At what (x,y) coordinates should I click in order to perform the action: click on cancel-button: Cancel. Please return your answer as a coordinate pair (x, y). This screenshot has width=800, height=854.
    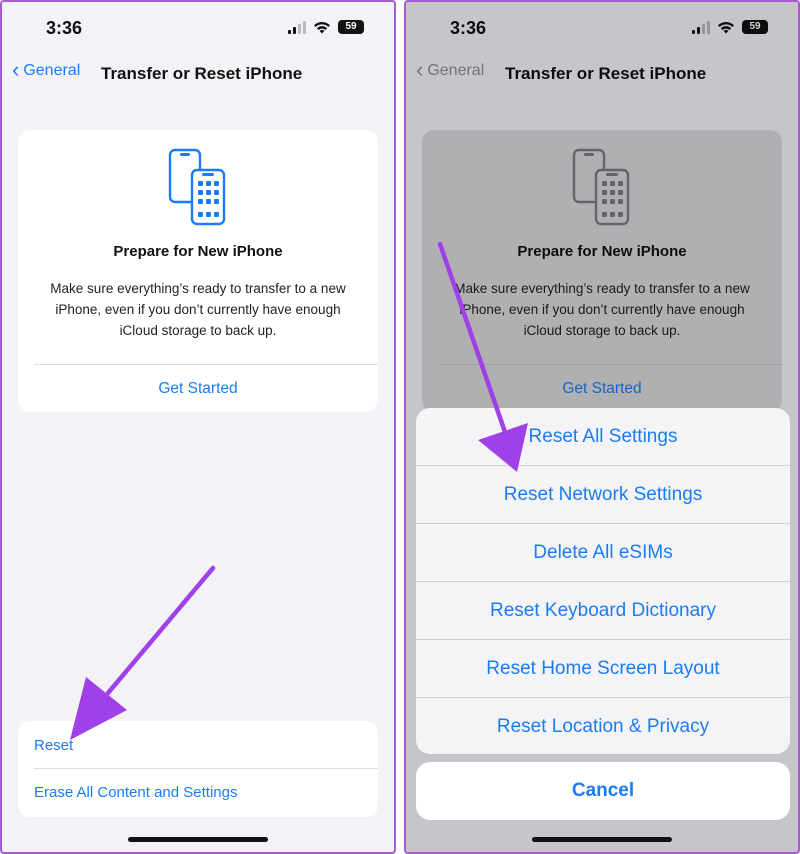
    Looking at the image, I should click on (603, 791).